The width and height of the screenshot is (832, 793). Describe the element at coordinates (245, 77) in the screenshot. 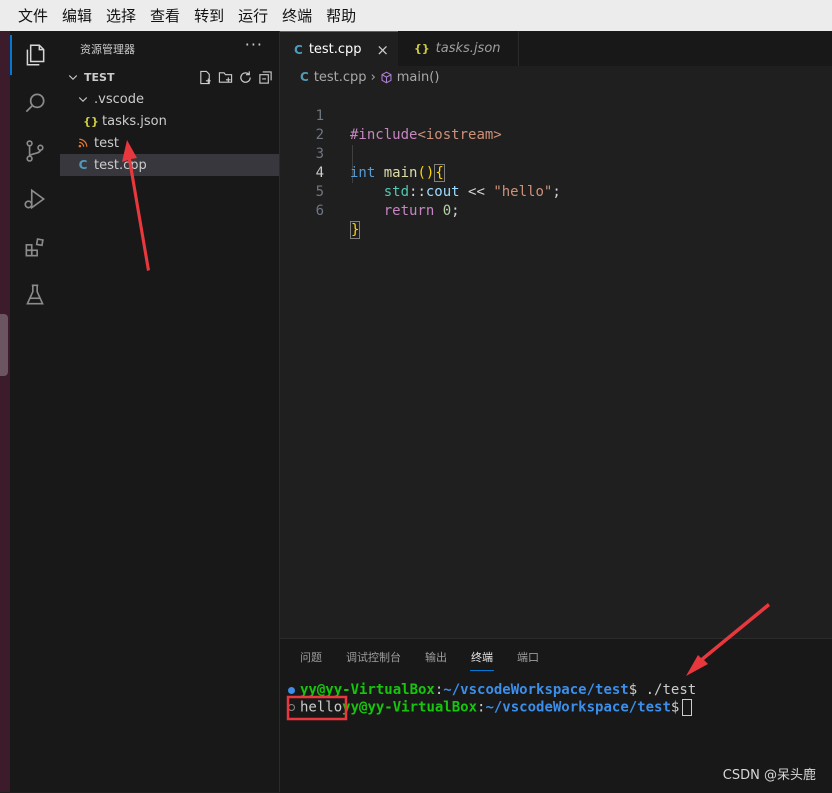

I see `refresh-icon` at that location.